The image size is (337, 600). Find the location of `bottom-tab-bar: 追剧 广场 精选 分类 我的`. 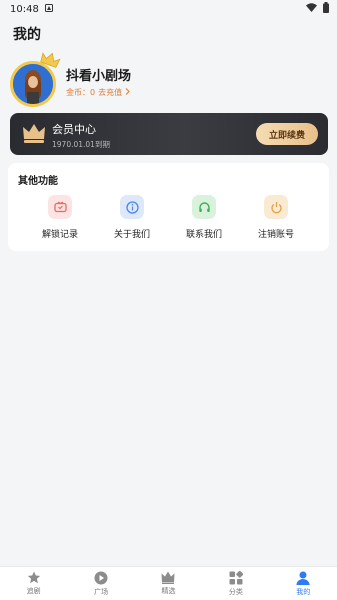

bottom-tab-bar: 追剧 广场 精选 分类 我的 is located at coordinates (168, 583).